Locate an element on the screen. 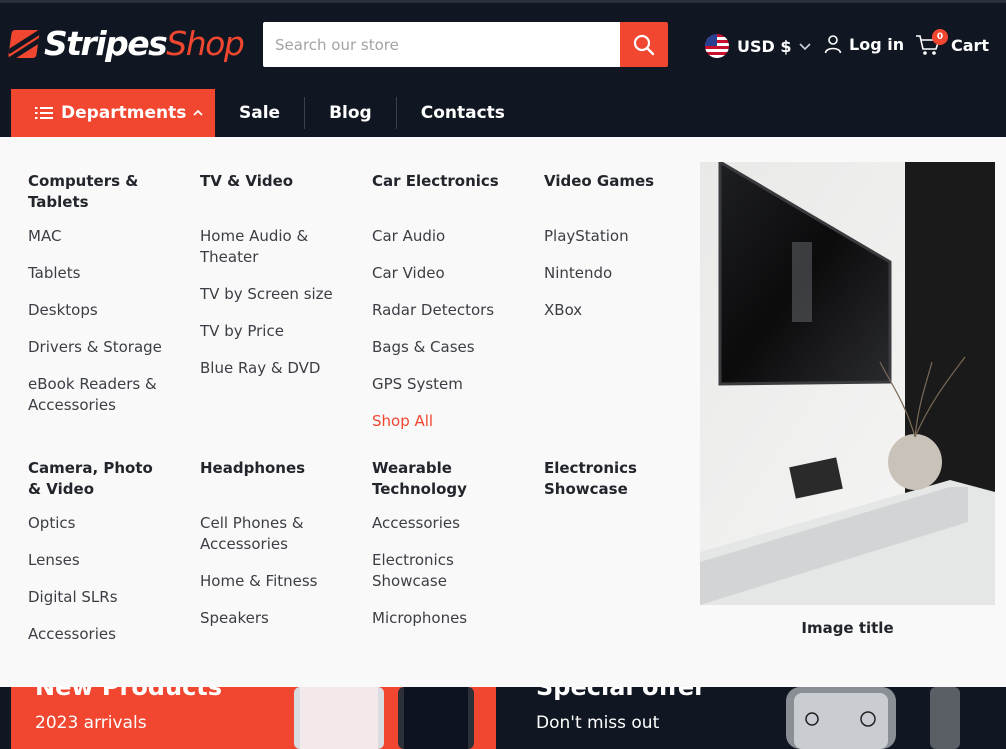 The image size is (1006, 749). menu-link: Optics is located at coordinates (110, 523).